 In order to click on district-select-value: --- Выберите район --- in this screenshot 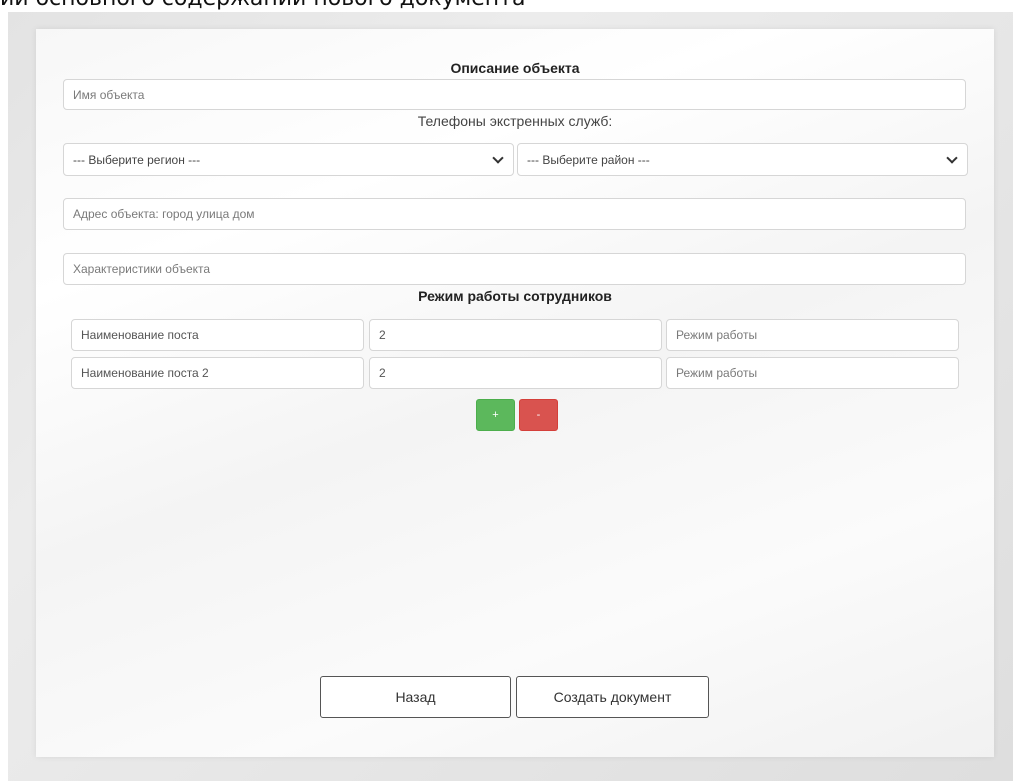, I will do `click(588, 159)`.